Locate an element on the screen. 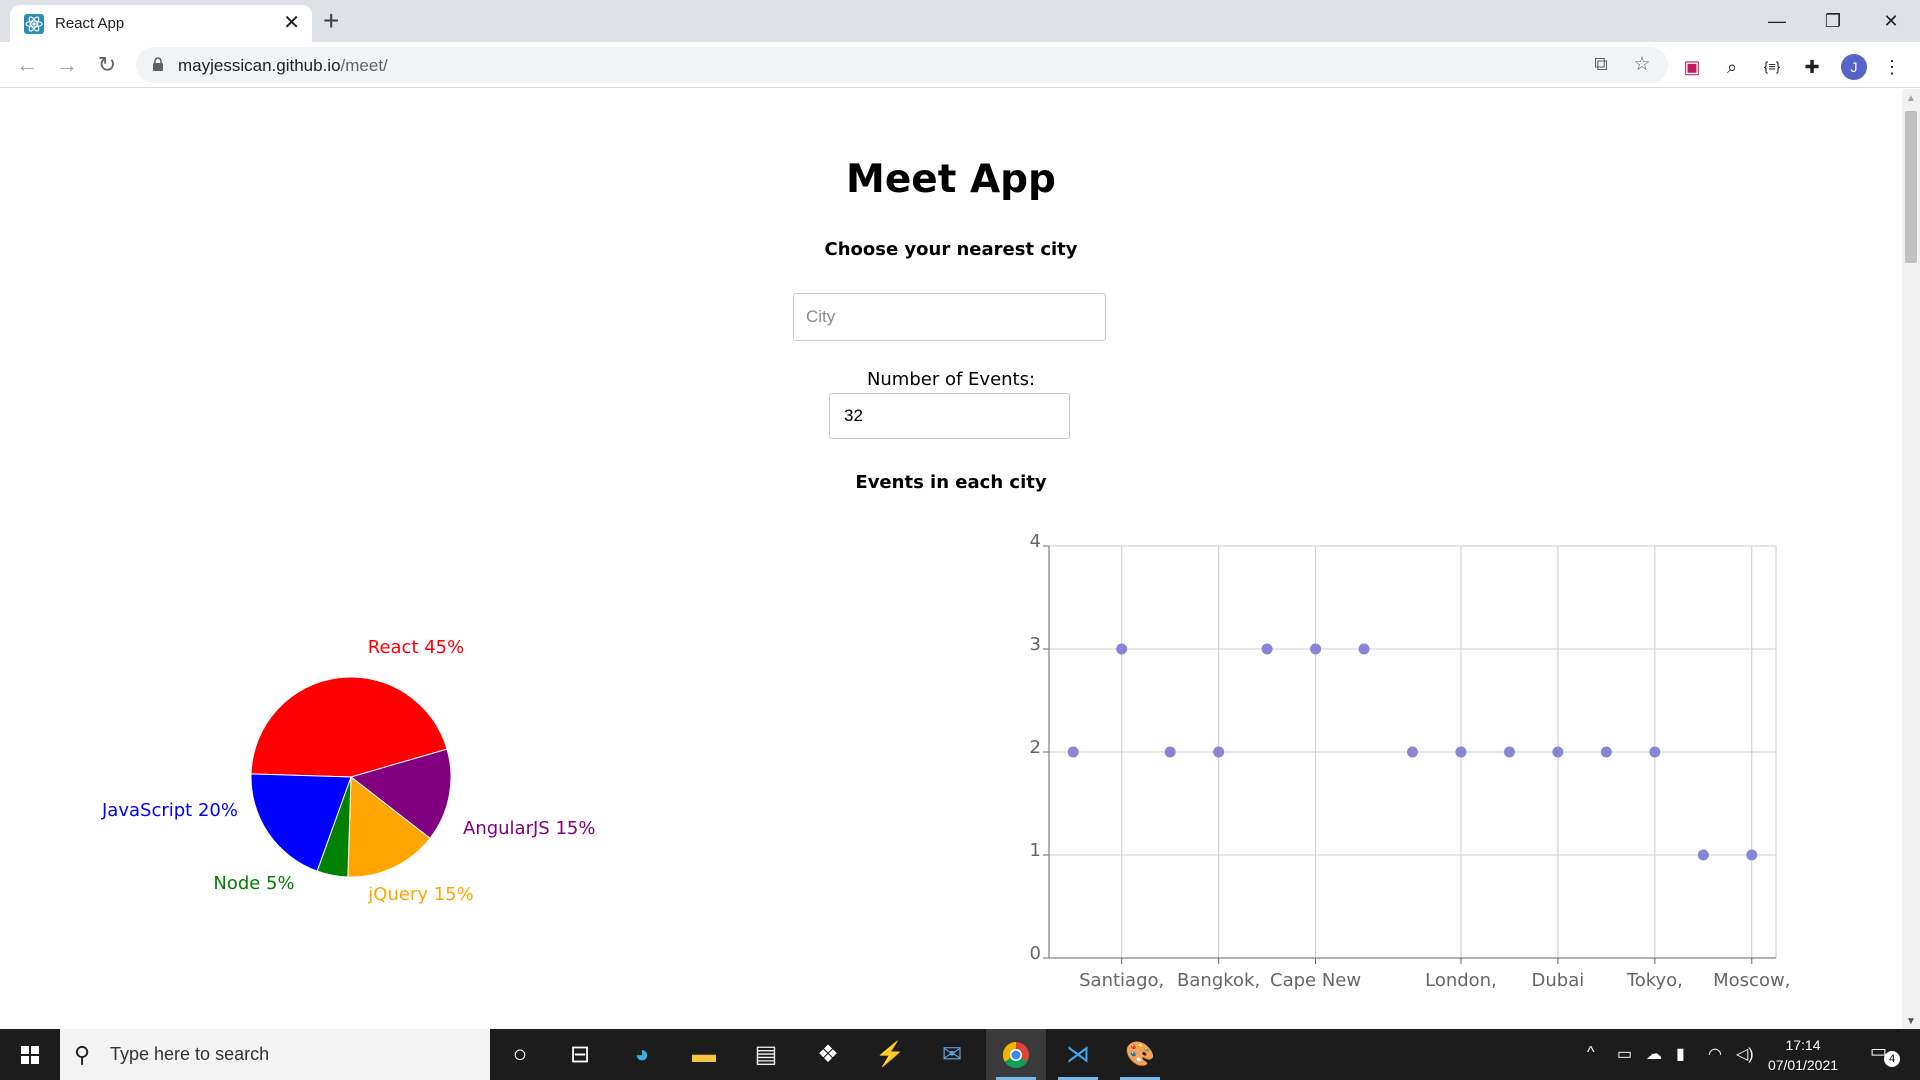 The width and height of the screenshot is (1920, 1080). task-view-icon: ⊟ is located at coordinates (580, 1054).